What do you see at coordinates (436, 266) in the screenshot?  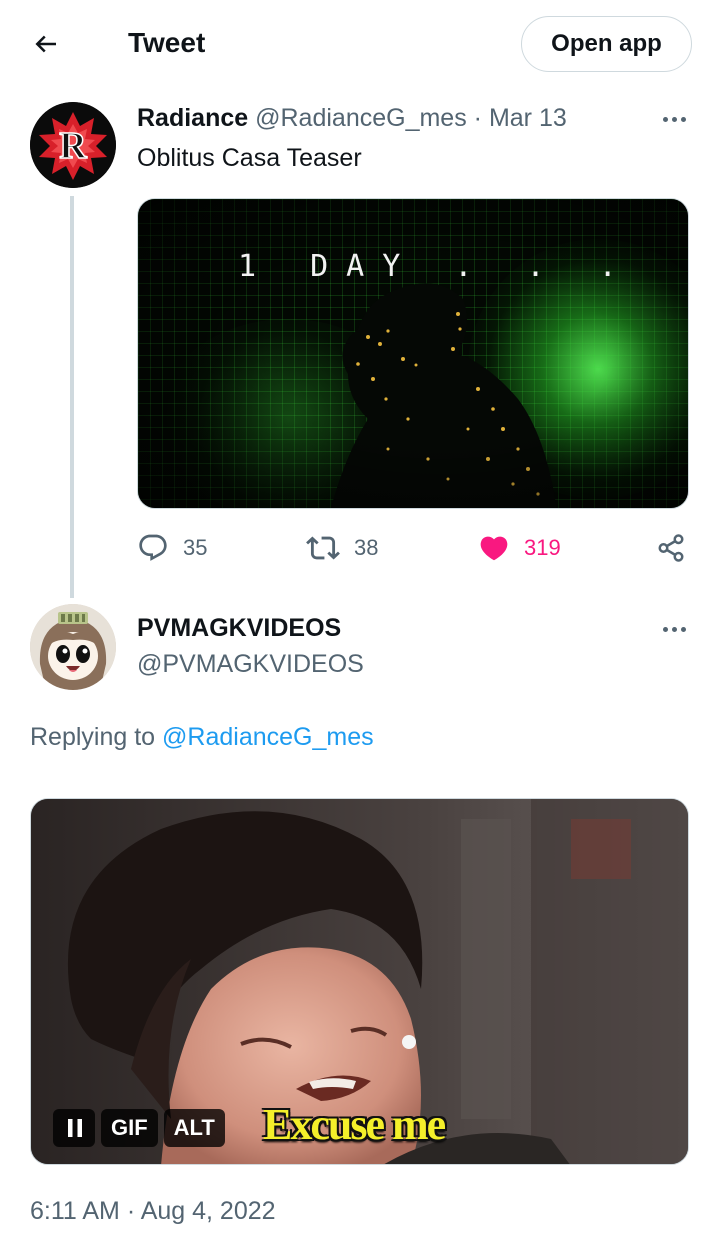 I see `media-overlay-text: 1 DAY . . .` at bounding box center [436, 266].